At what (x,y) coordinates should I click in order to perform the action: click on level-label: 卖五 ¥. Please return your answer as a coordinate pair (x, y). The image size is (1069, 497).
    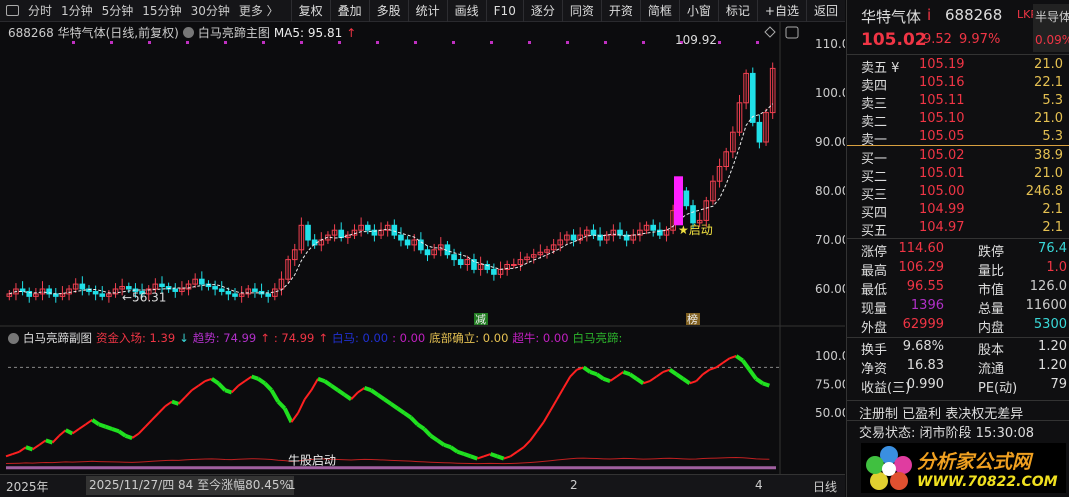
    Looking at the image, I should click on (880, 68).